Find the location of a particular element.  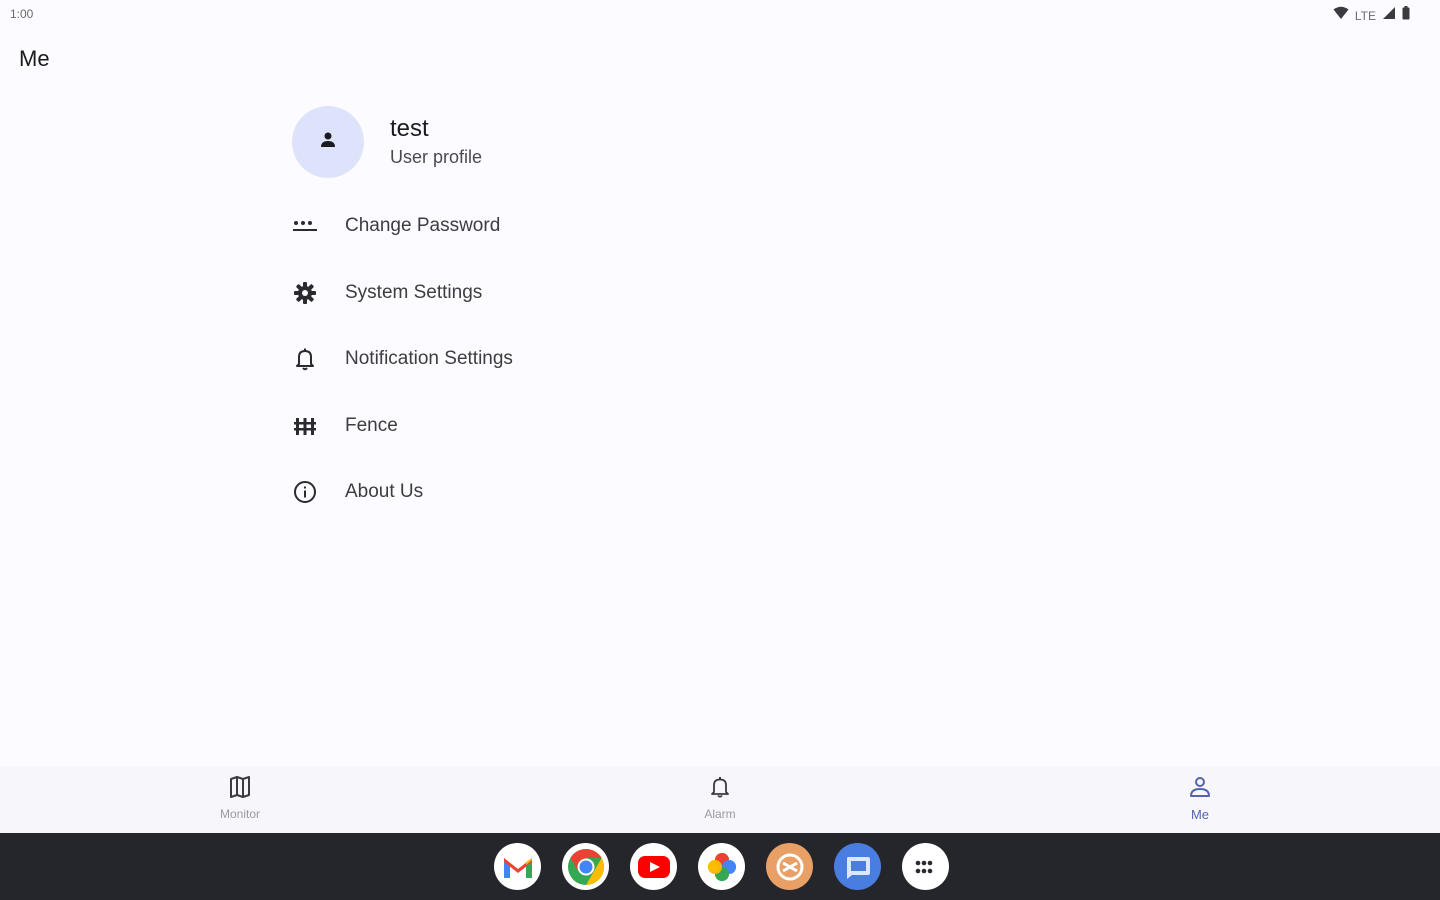

menu-item-label: About Us is located at coordinates (384, 492).